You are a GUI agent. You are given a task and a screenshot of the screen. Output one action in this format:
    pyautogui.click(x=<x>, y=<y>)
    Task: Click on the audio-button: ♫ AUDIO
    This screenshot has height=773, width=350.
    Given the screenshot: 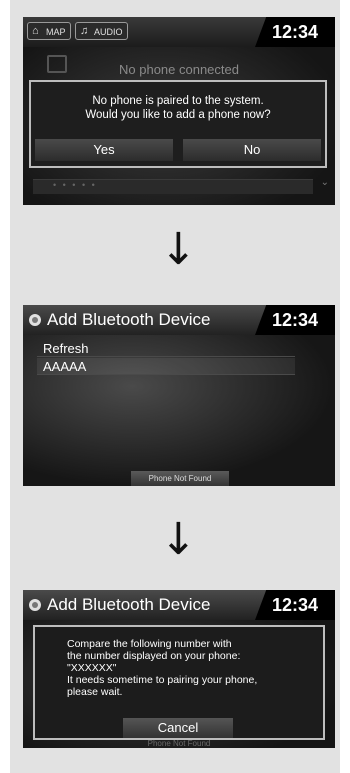 What is the action you would take?
    pyautogui.click(x=101, y=31)
    